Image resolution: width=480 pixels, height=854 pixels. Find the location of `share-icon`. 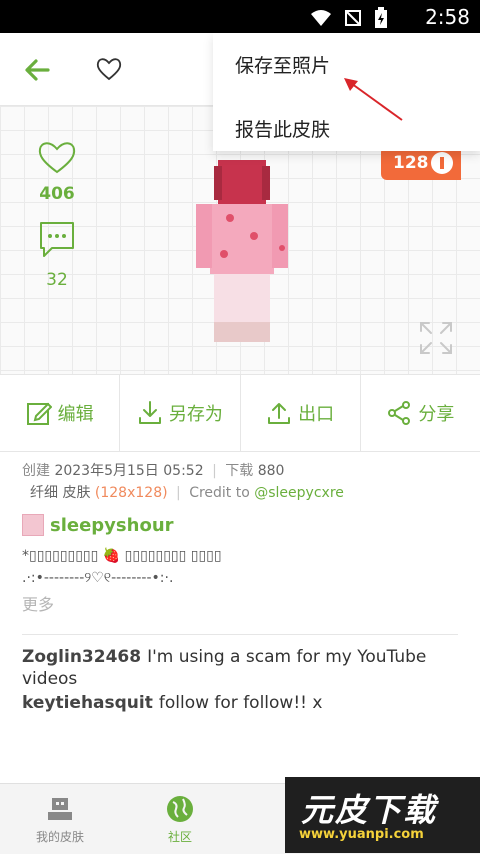

share-icon is located at coordinates (399, 413).